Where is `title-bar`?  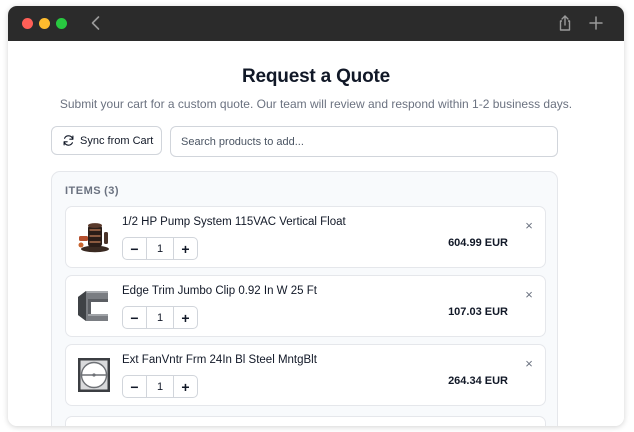
title-bar is located at coordinates (316, 23).